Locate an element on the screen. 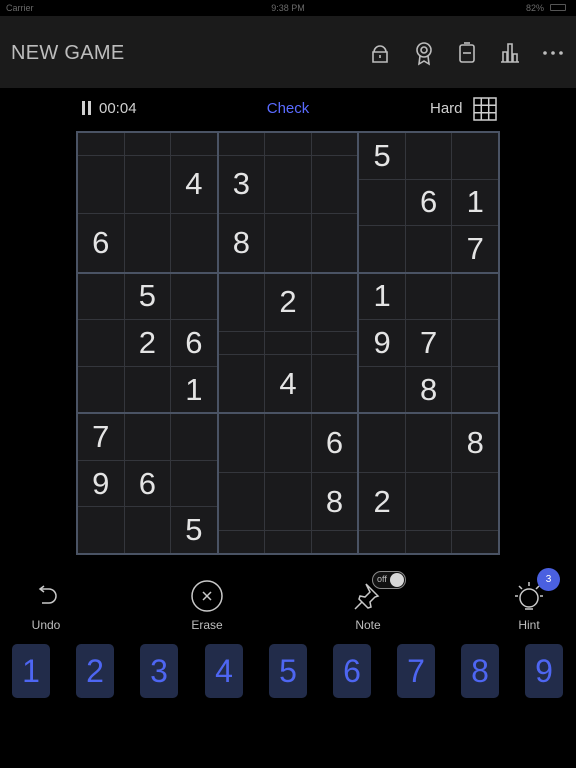  erase-button: Erase is located at coordinates (207, 604).